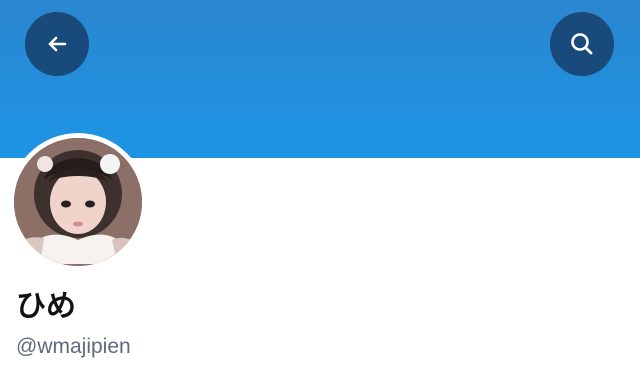 This screenshot has width=640, height=378. I want to click on search-icon, so click(582, 44).